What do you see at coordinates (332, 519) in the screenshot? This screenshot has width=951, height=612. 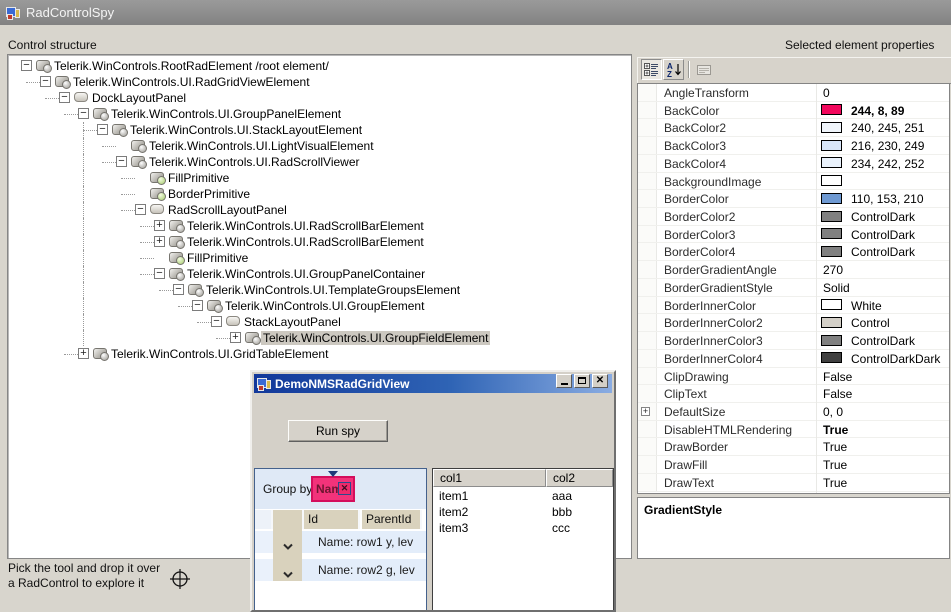 I see `grid-column-header: Id` at bounding box center [332, 519].